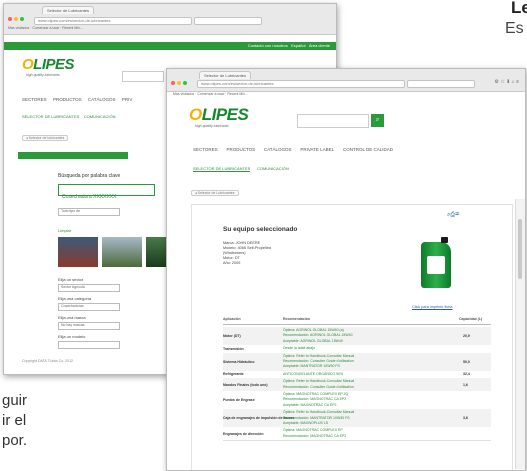  Describe the element at coordinates (318, 335) in the screenshot. I see `recommendation-cell: Recomendación: AGRINOL GLOBAL 15W40` at that location.